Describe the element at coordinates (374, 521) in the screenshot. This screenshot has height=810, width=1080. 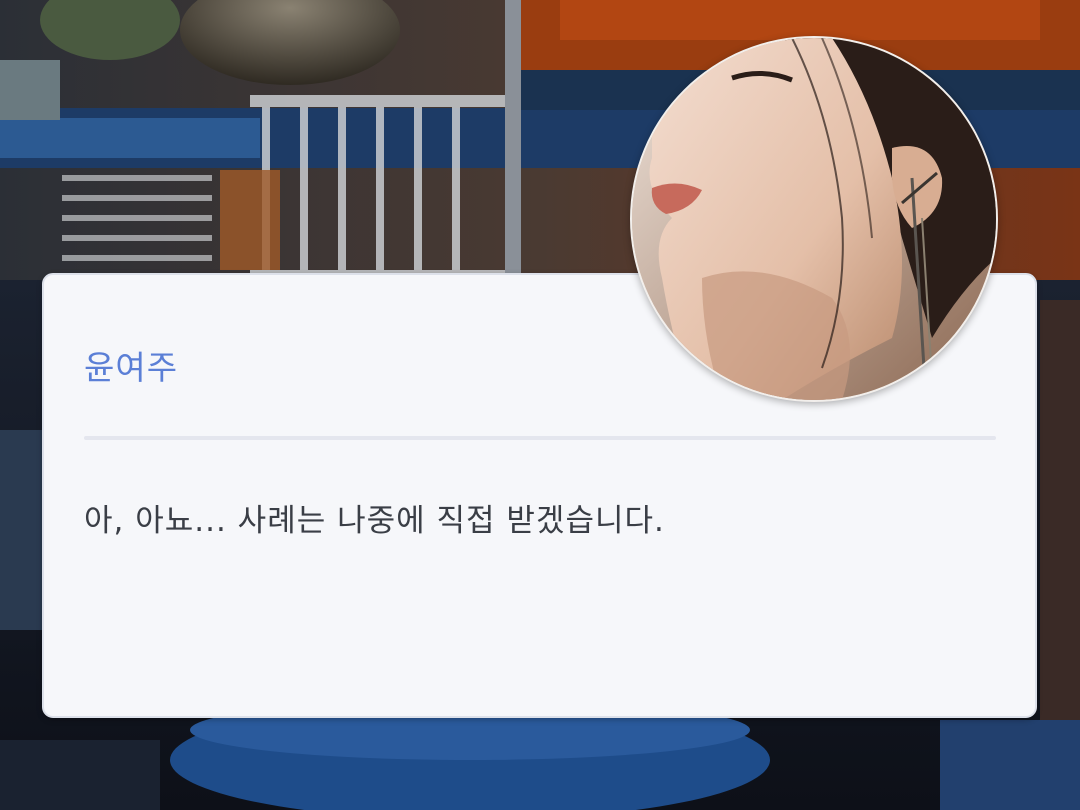
I see `dialogue-text: 아, 아뇨... 사례는 나중에 직접 받겠습니다.` at that location.